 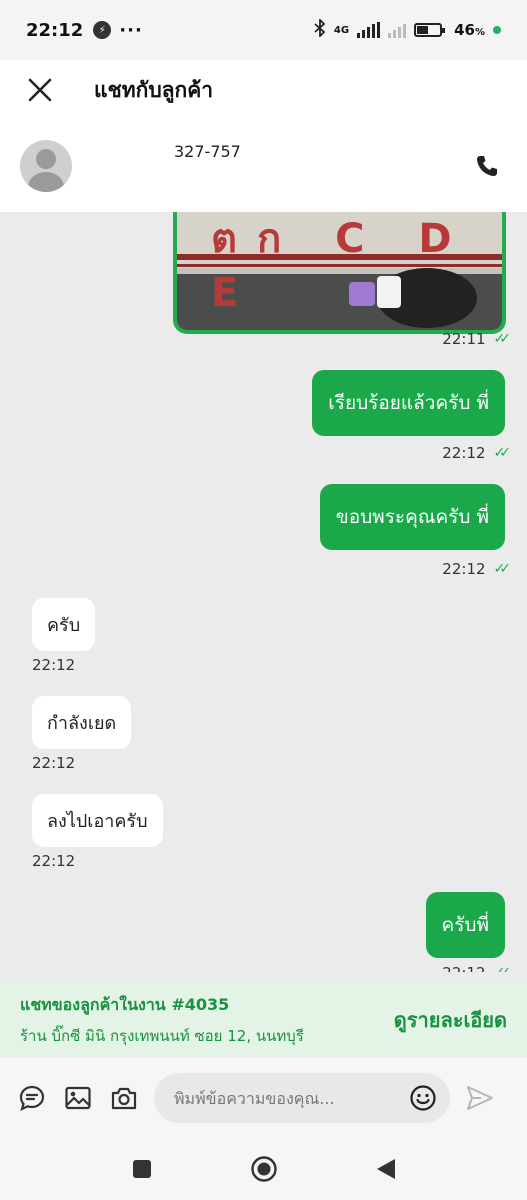 What do you see at coordinates (46, 166) in the screenshot?
I see `avatar` at bounding box center [46, 166].